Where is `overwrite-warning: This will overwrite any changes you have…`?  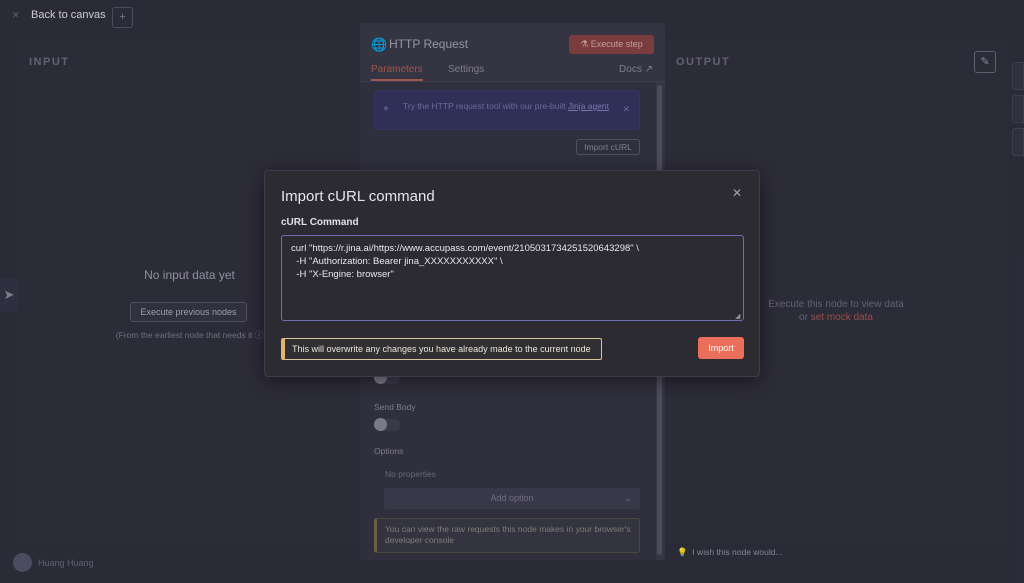 overwrite-warning: This will overwrite any changes you have… is located at coordinates (441, 349).